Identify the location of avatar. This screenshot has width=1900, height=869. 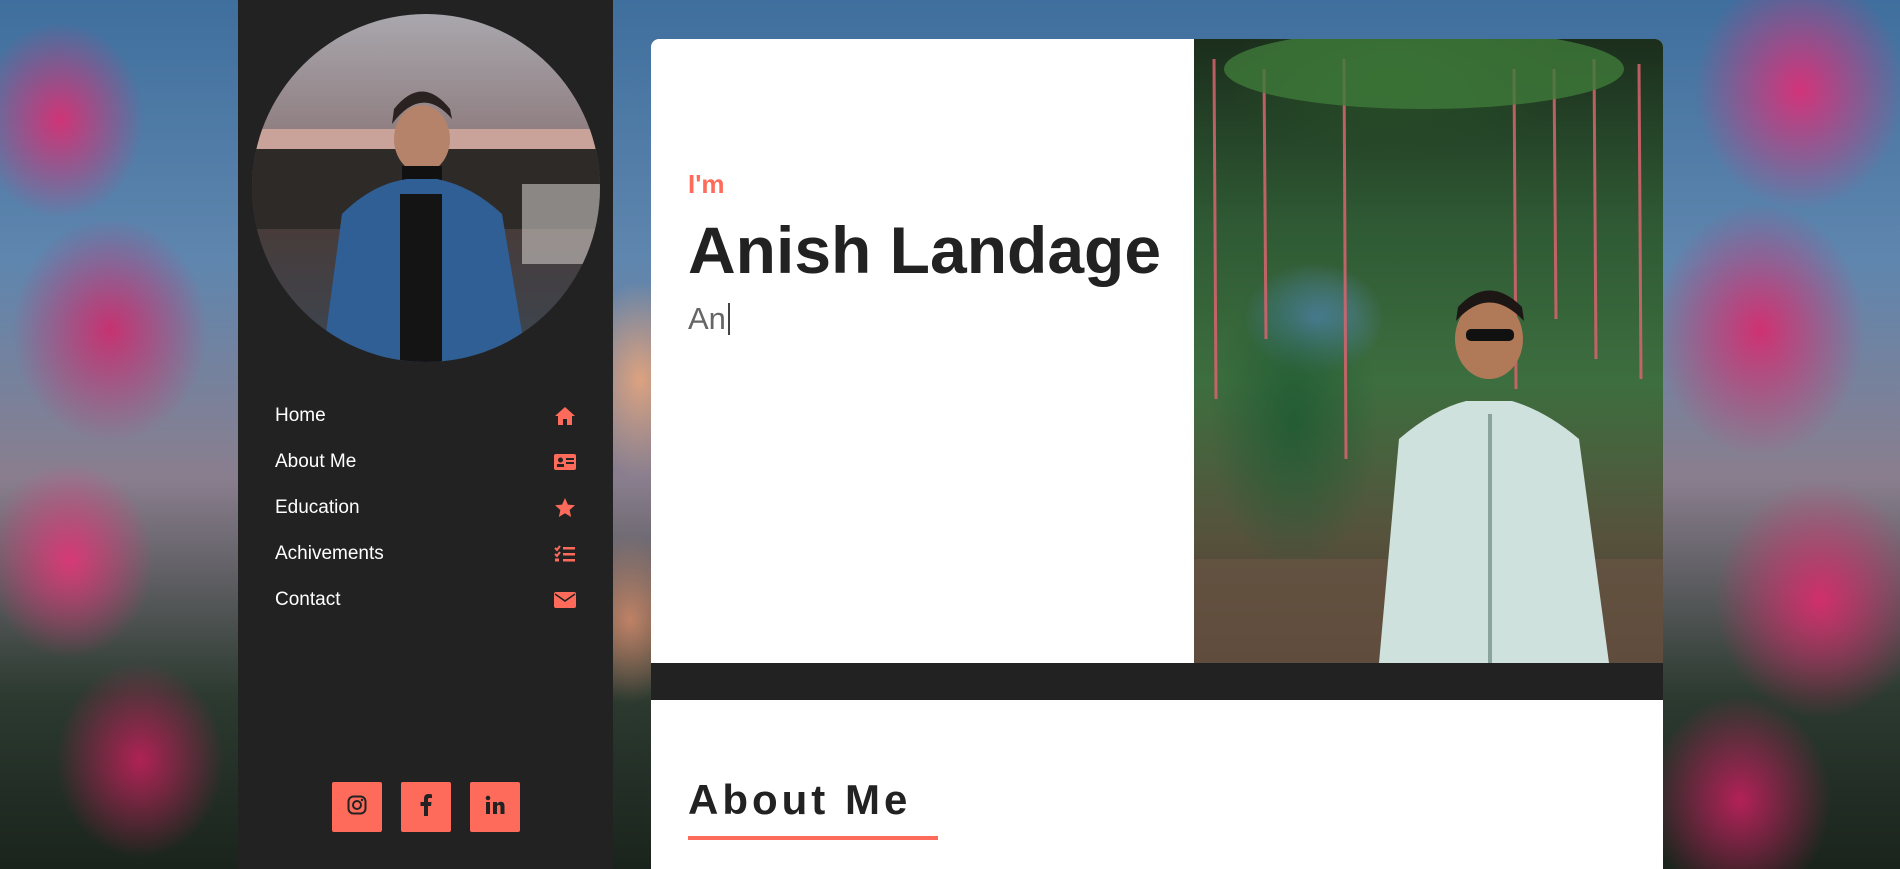
(426, 188).